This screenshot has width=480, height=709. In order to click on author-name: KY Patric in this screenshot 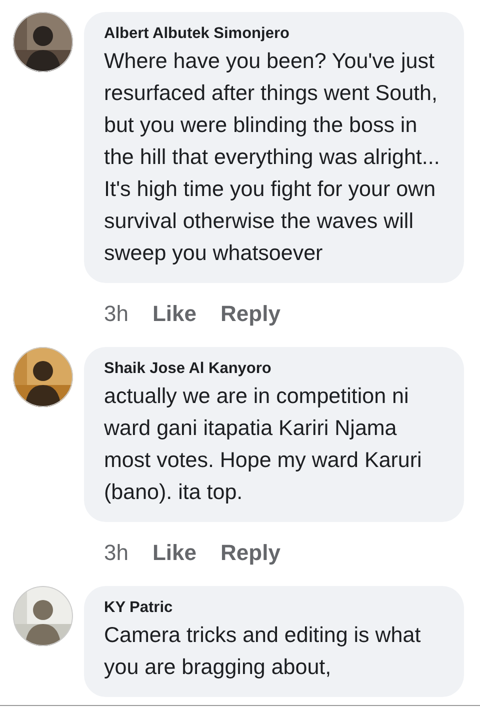, I will do `click(274, 608)`.